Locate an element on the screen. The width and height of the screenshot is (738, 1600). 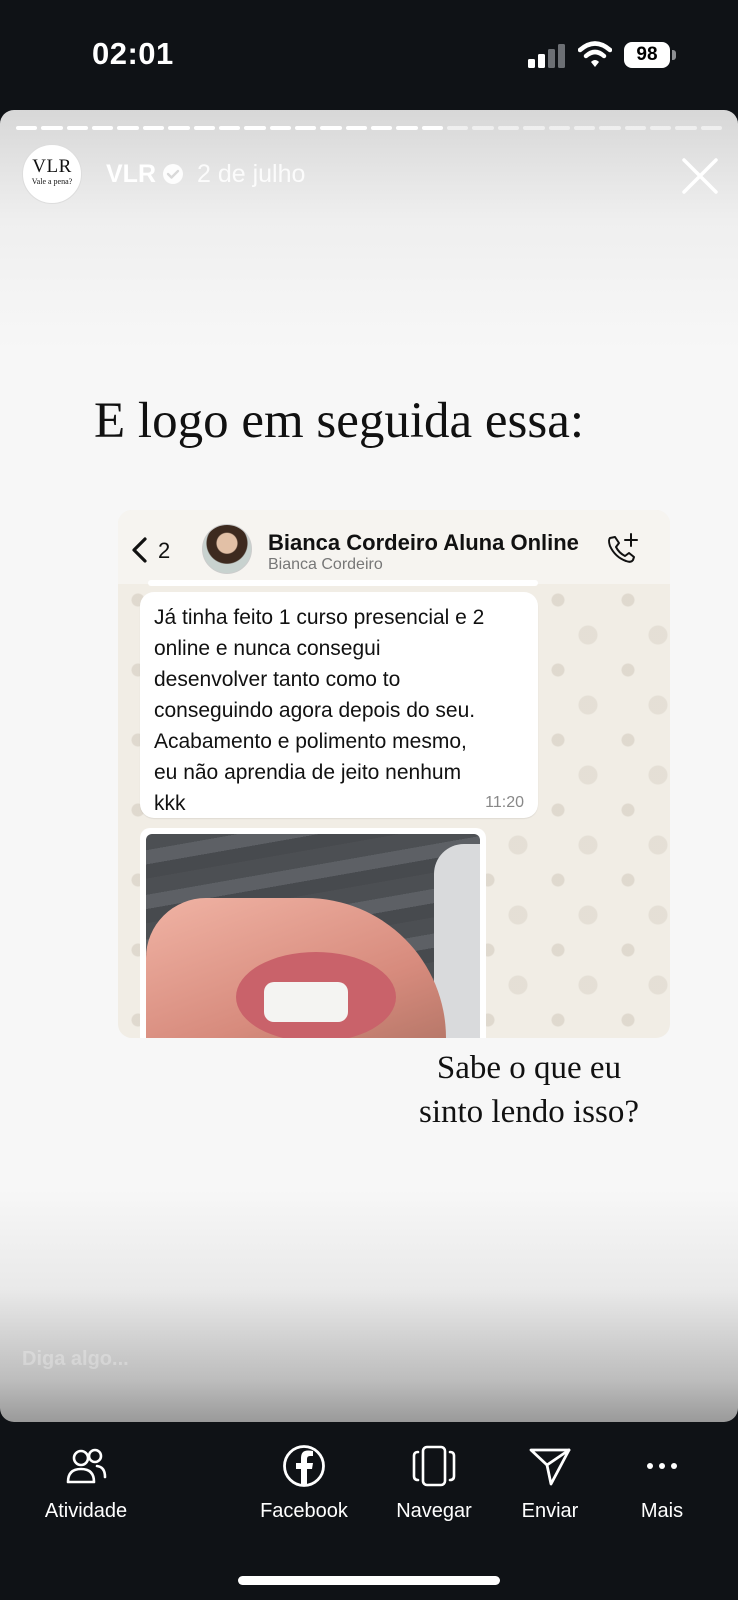
send-button: Enviar is located at coordinates (550, 1483).